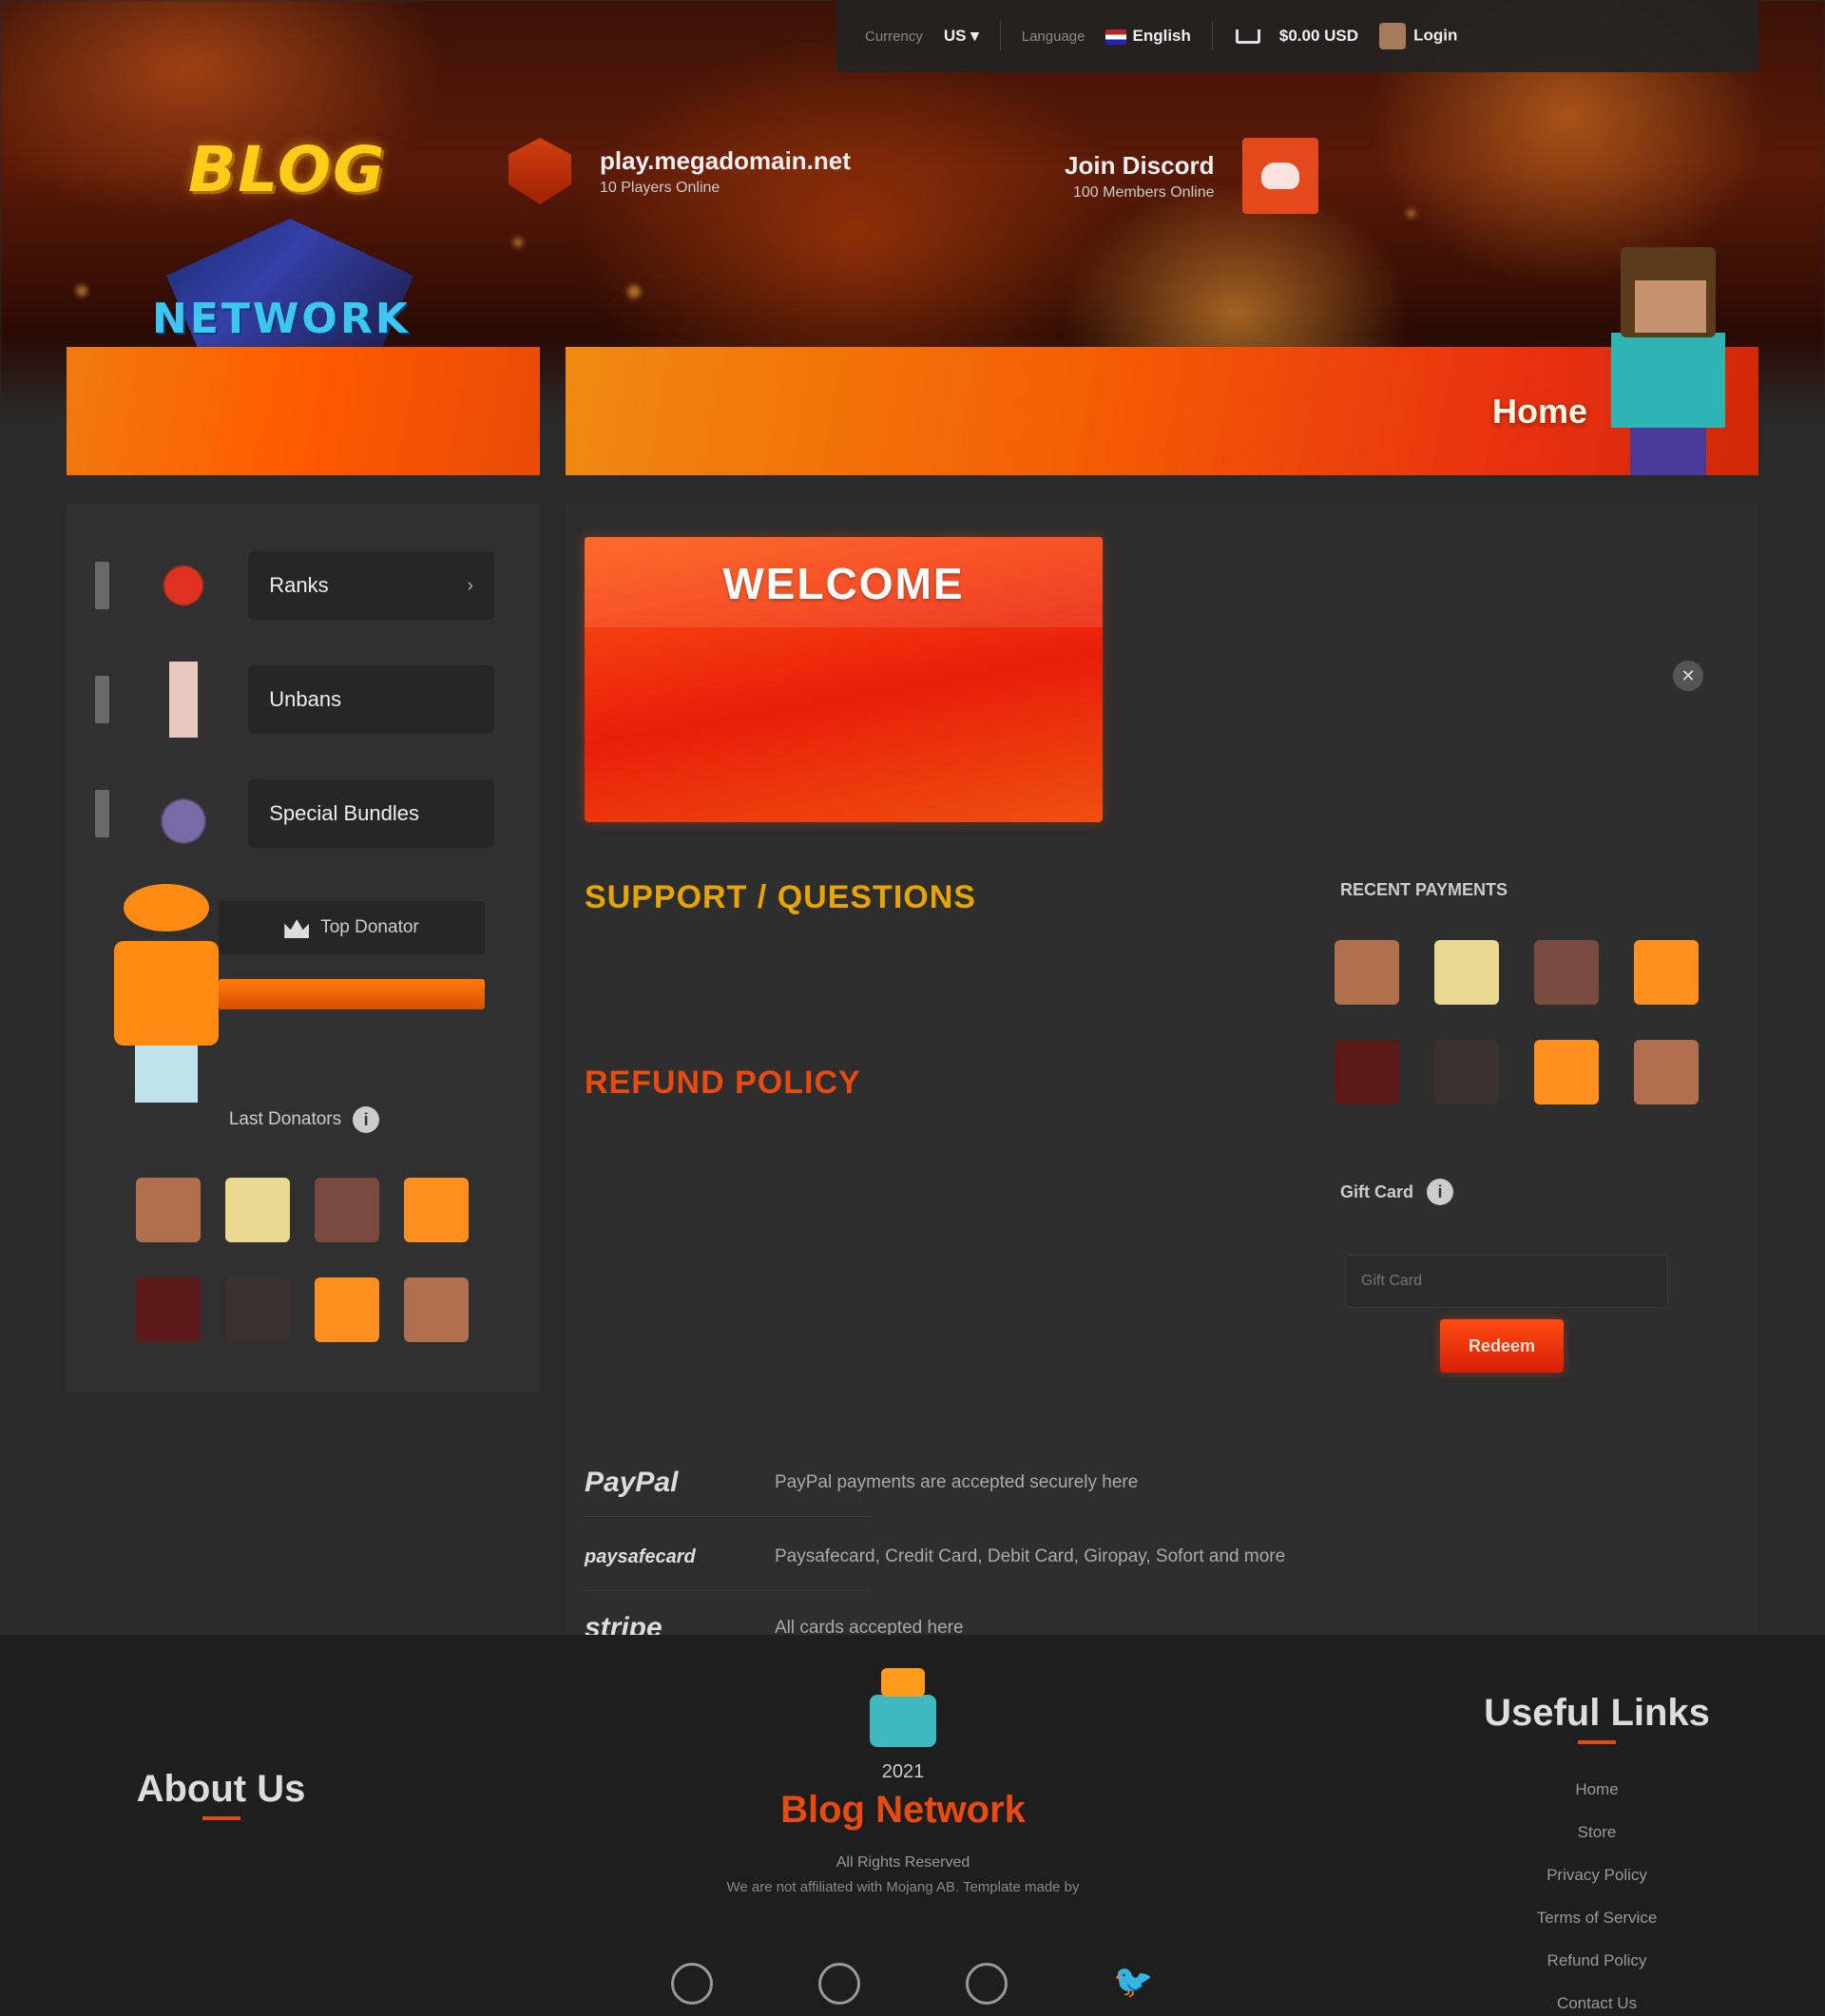 The width and height of the screenshot is (1825, 2016). What do you see at coordinates (903, 1862) in the screenshot?
I see `copyright-text: All Rights Reserved` at bounding box center [903, 1862].